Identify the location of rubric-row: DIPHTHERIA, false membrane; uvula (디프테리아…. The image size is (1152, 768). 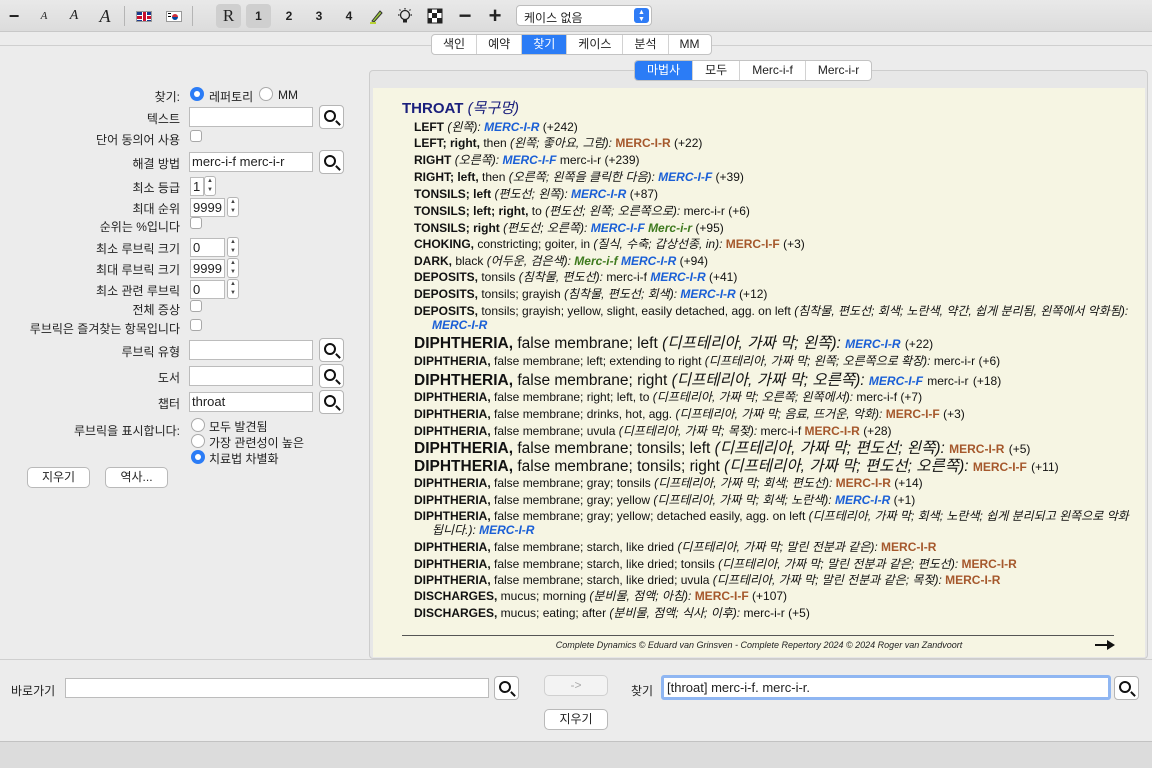
(771, 431).